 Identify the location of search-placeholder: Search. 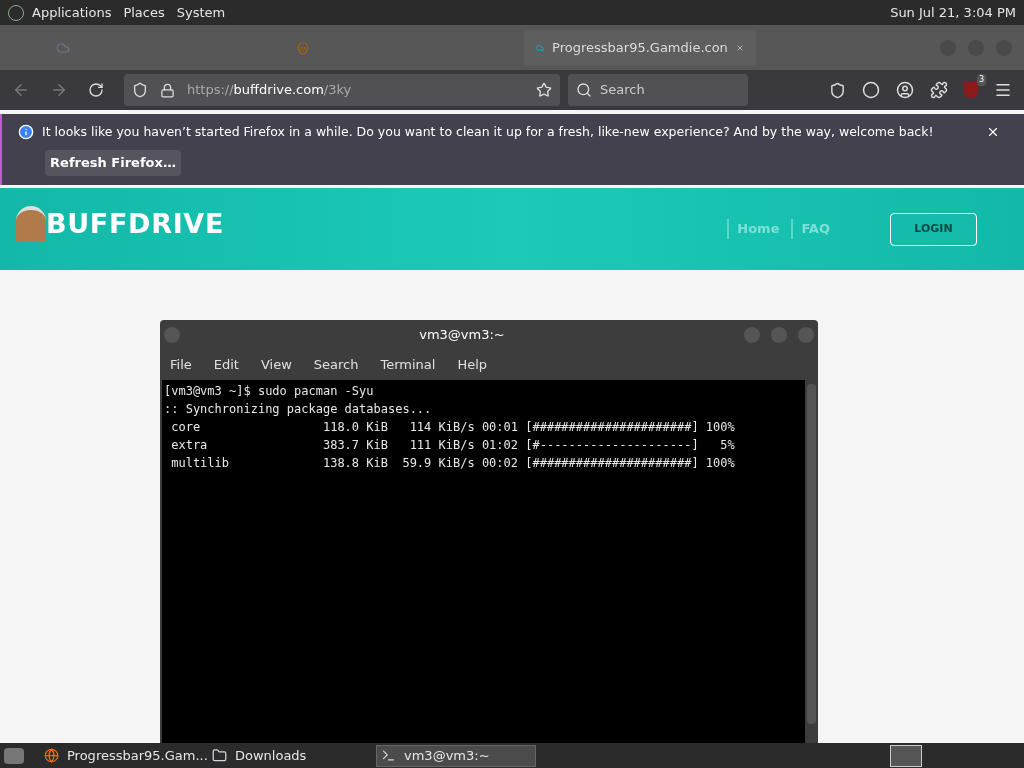
(622, 90).